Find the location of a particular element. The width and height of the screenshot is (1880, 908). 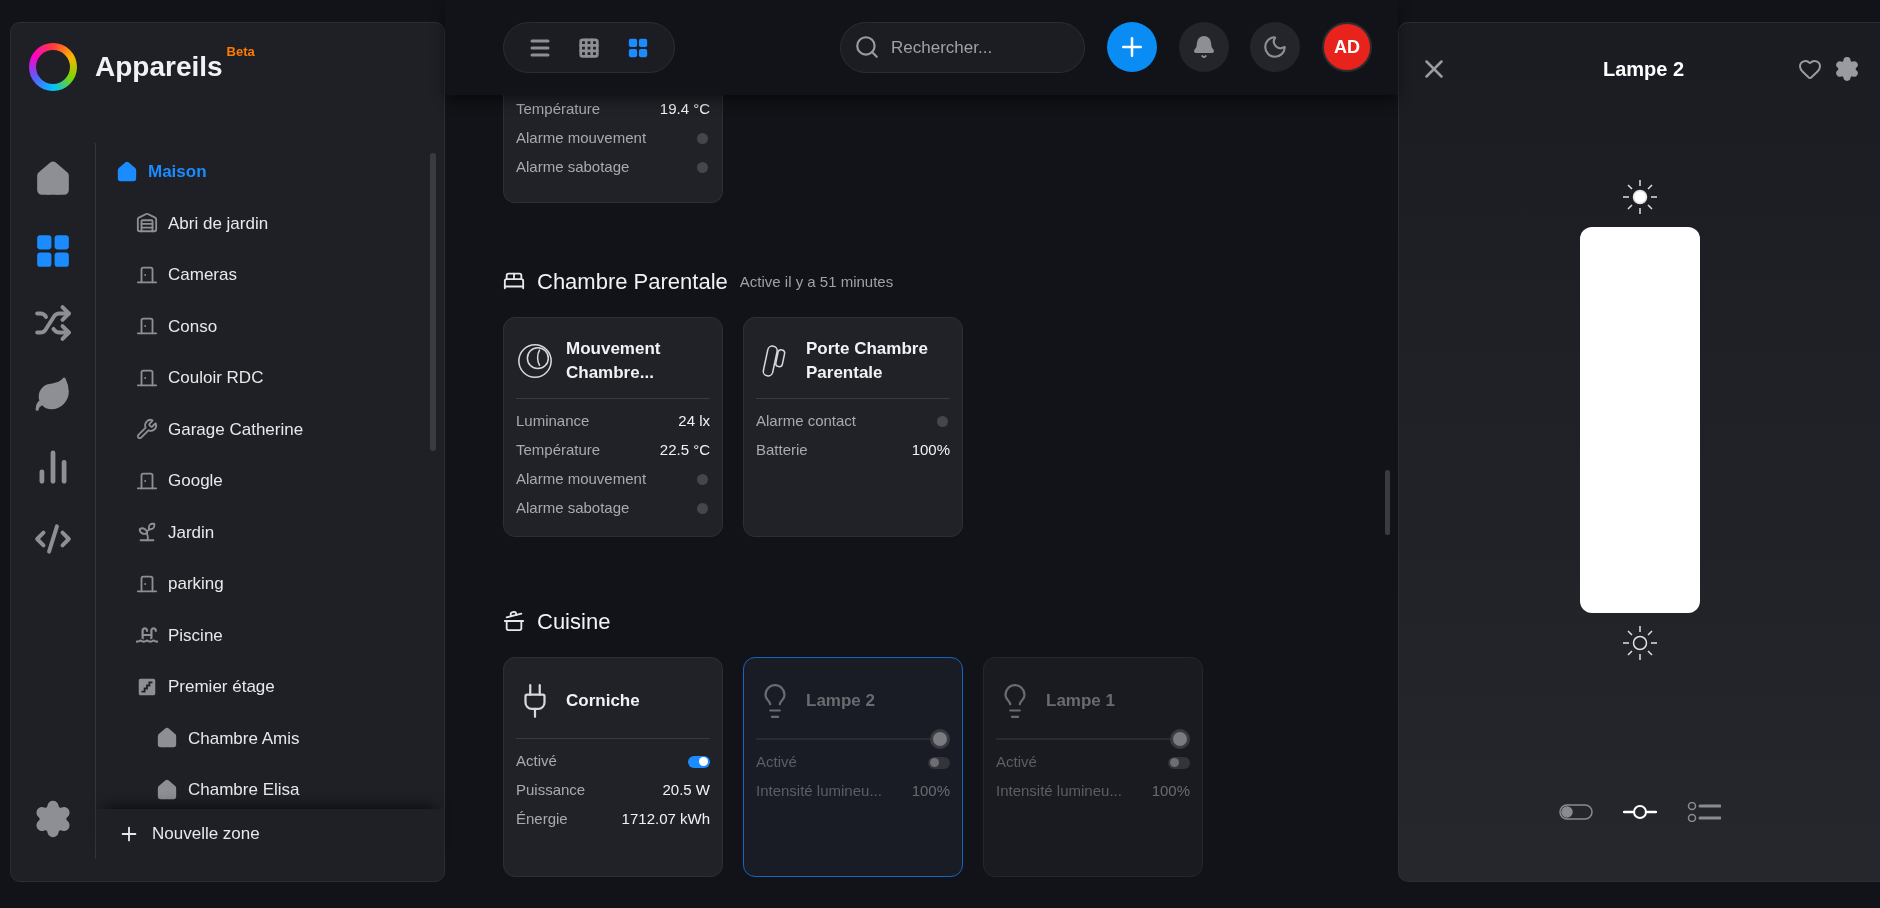

tree-item: Google is located at coordinates (270, 481).